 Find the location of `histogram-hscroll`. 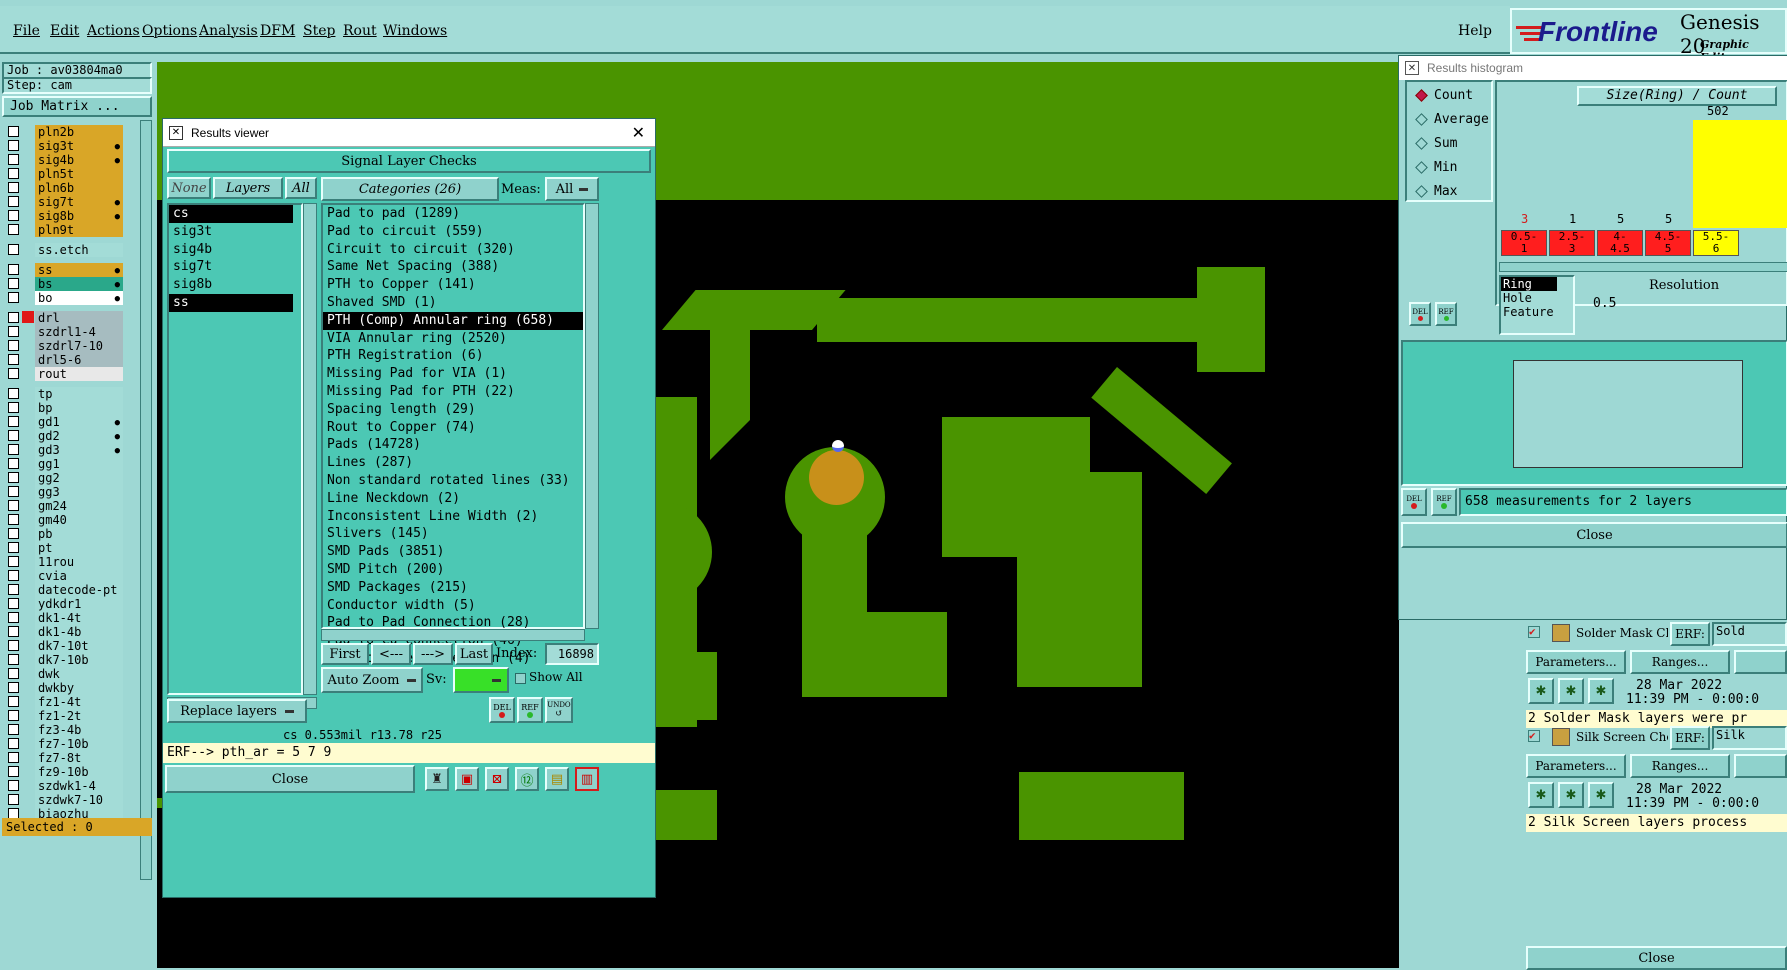

histogram-hscroll is located at coordinates (1643, 267).